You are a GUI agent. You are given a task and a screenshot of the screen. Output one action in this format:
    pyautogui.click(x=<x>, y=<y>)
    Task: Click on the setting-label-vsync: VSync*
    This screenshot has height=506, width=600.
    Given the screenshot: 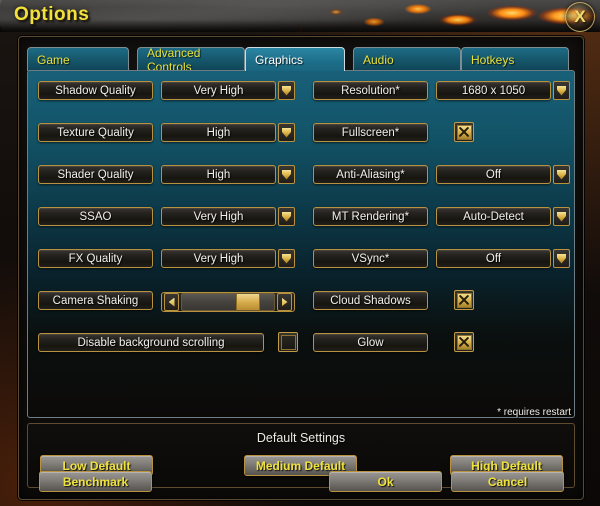 What is the action you would take?
    pyautogui.click(x=370, y=258)
    